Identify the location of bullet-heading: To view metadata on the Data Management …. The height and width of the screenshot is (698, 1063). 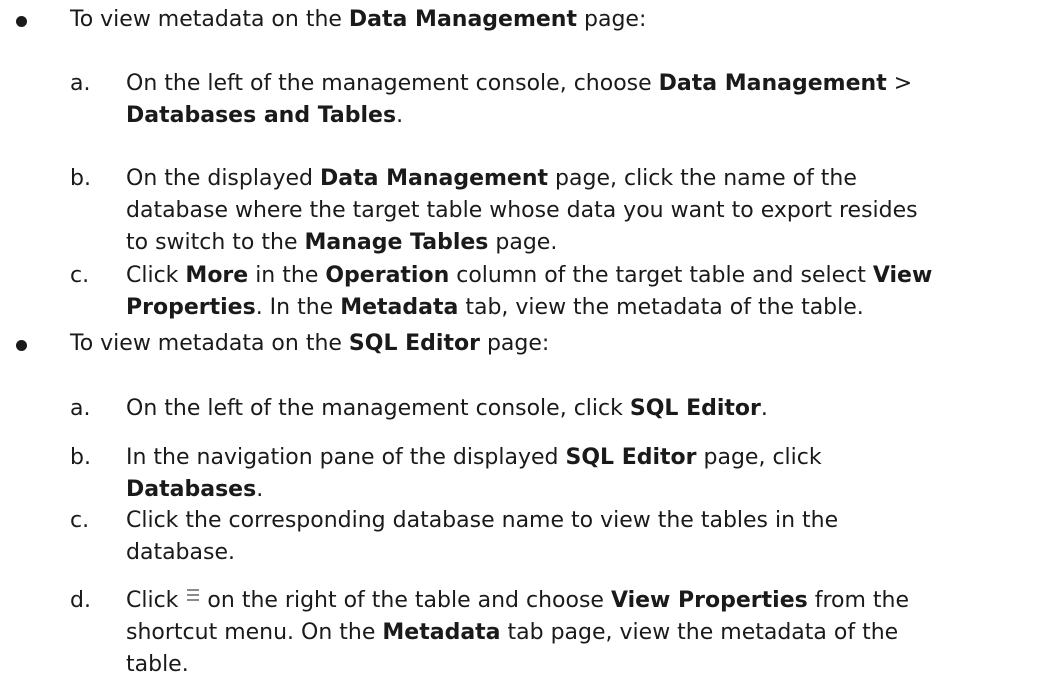
(358, 19).